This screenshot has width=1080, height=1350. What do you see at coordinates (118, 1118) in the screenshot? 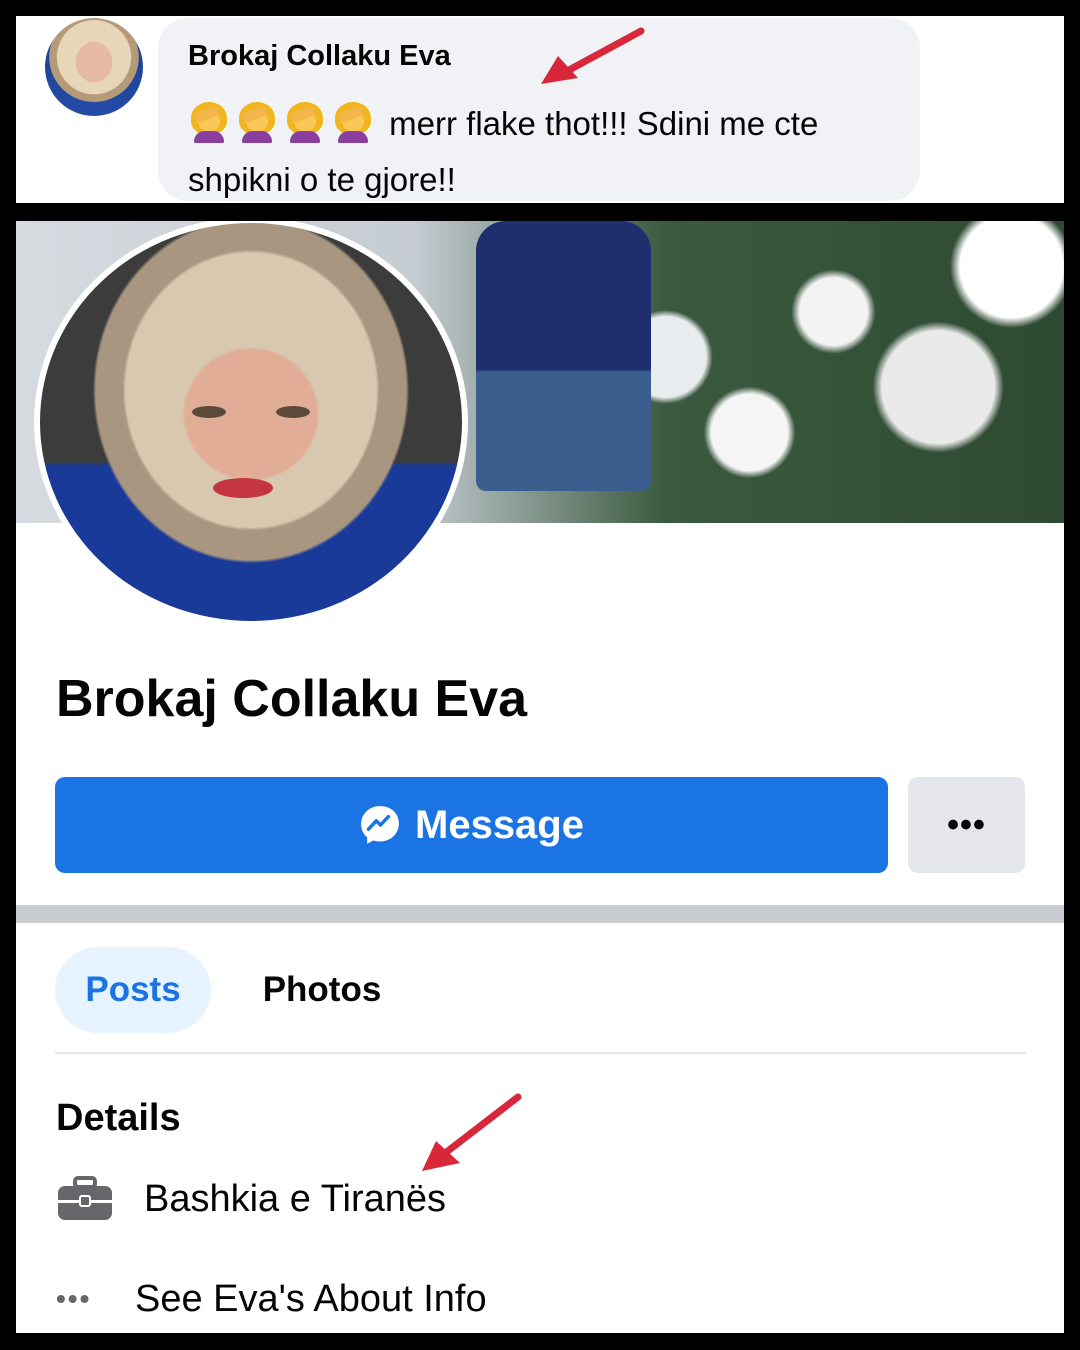
I see `details-heading: Details` at bounding box center [118, 1118].